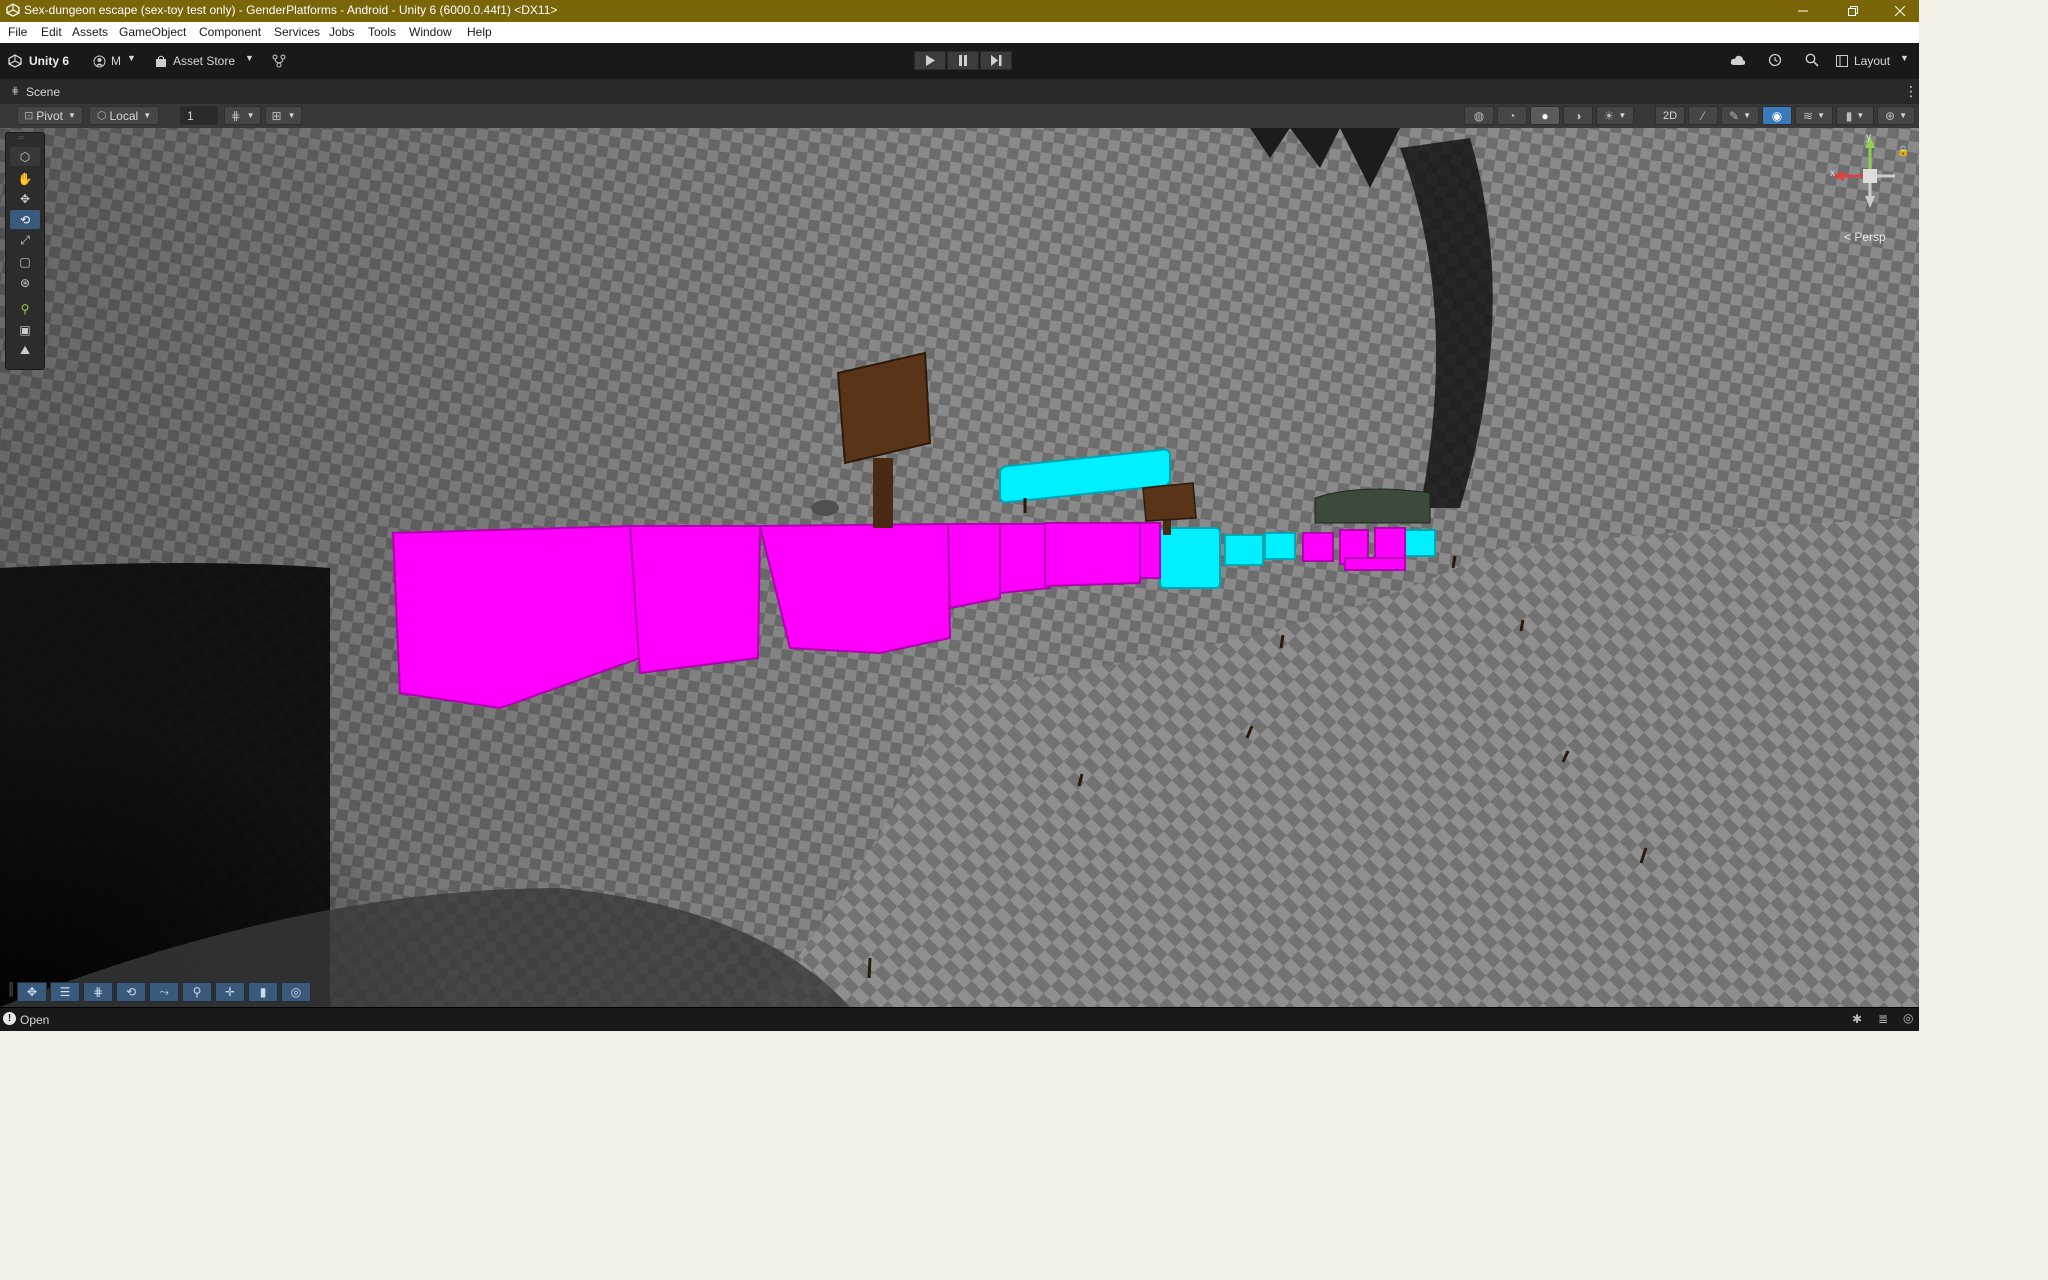  Describe the element at coordinates (963, 60) in the screenshot. I see `pause-button` at that location.